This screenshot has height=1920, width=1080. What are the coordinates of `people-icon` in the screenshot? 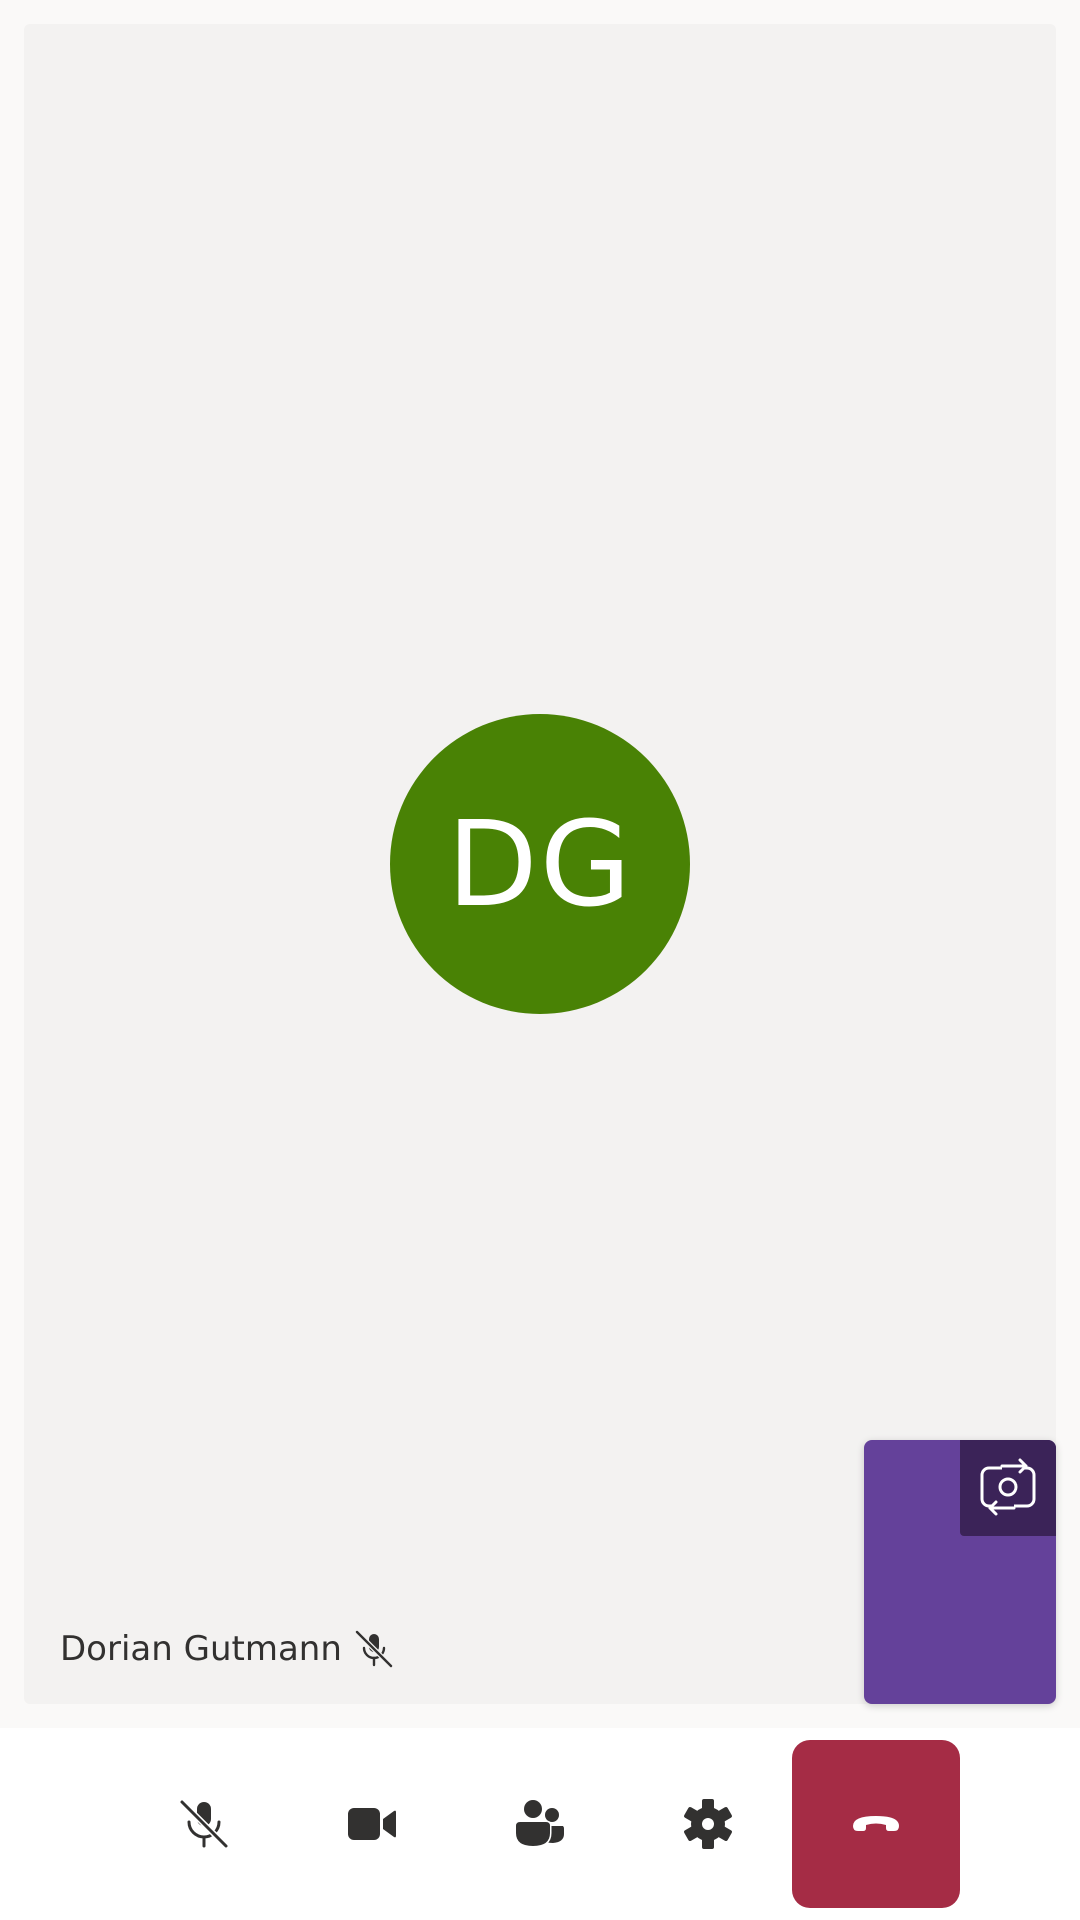 It's located at (540, 1824).